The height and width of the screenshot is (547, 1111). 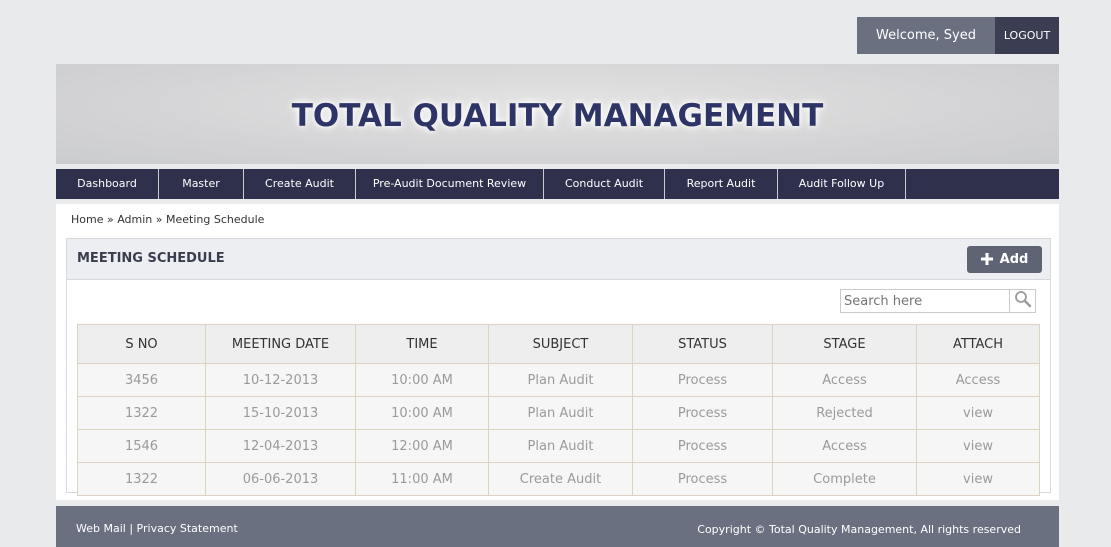 I want to click on nav-item-pre-audit-review: Pre-Audit Document Review, so click(x=450, y=184).